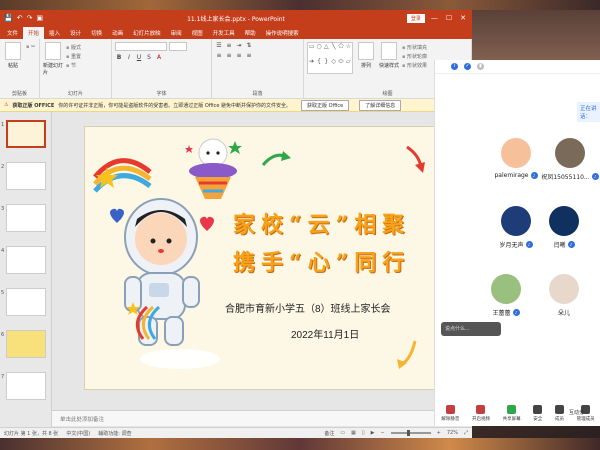 This screenshot has width=600, height=450. What do you see at coordinates (512, 413) in the screenshot?
I see `share-screen-button: 共享屏幕` at bounding box center [512, 413].